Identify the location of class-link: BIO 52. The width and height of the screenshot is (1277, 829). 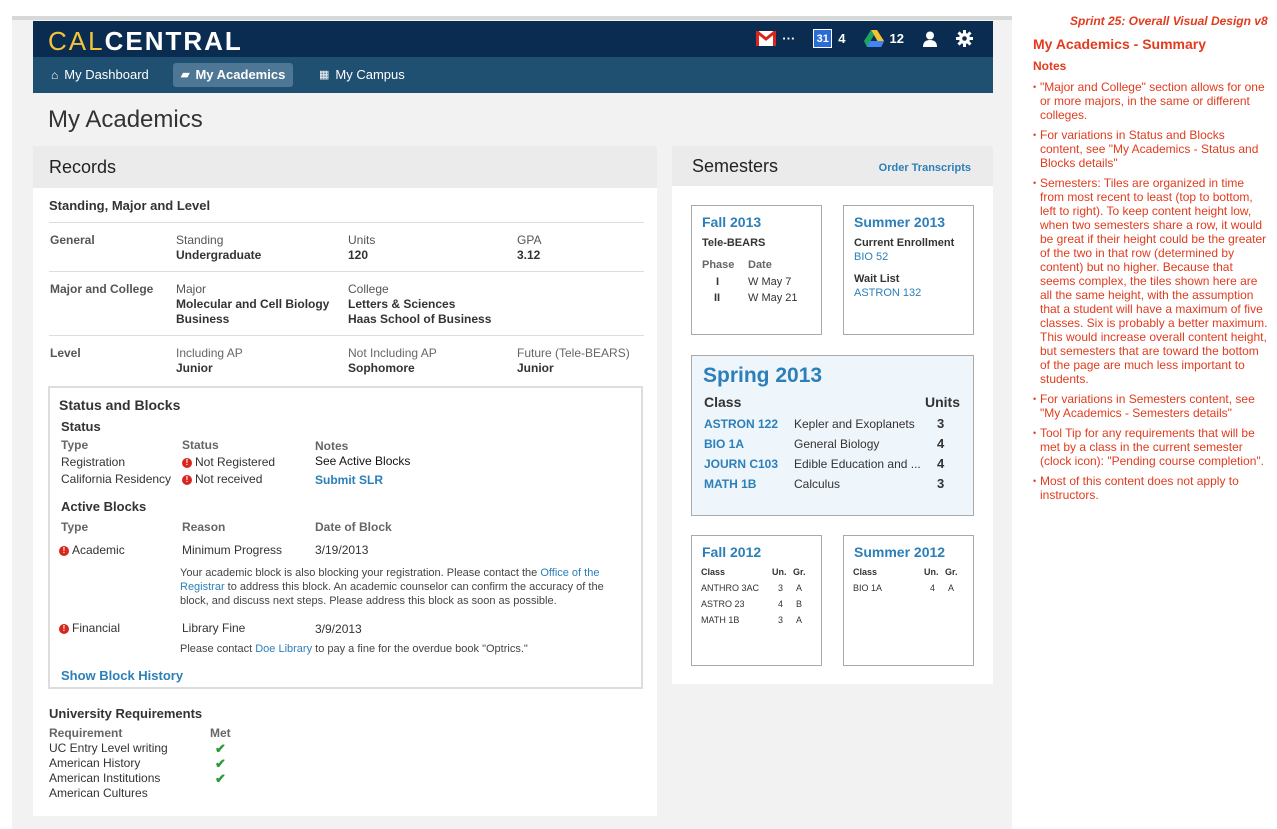
(871, 257).